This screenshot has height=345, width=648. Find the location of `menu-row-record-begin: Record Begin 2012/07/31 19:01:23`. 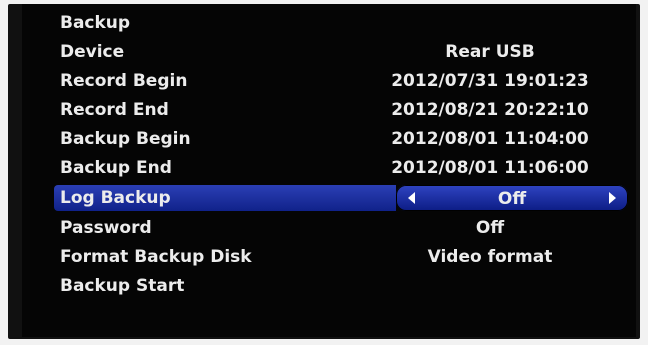

menu-row-record-begin: Record Begin 2012/07/31 19:01:23 is located at coordinates (329, 80).